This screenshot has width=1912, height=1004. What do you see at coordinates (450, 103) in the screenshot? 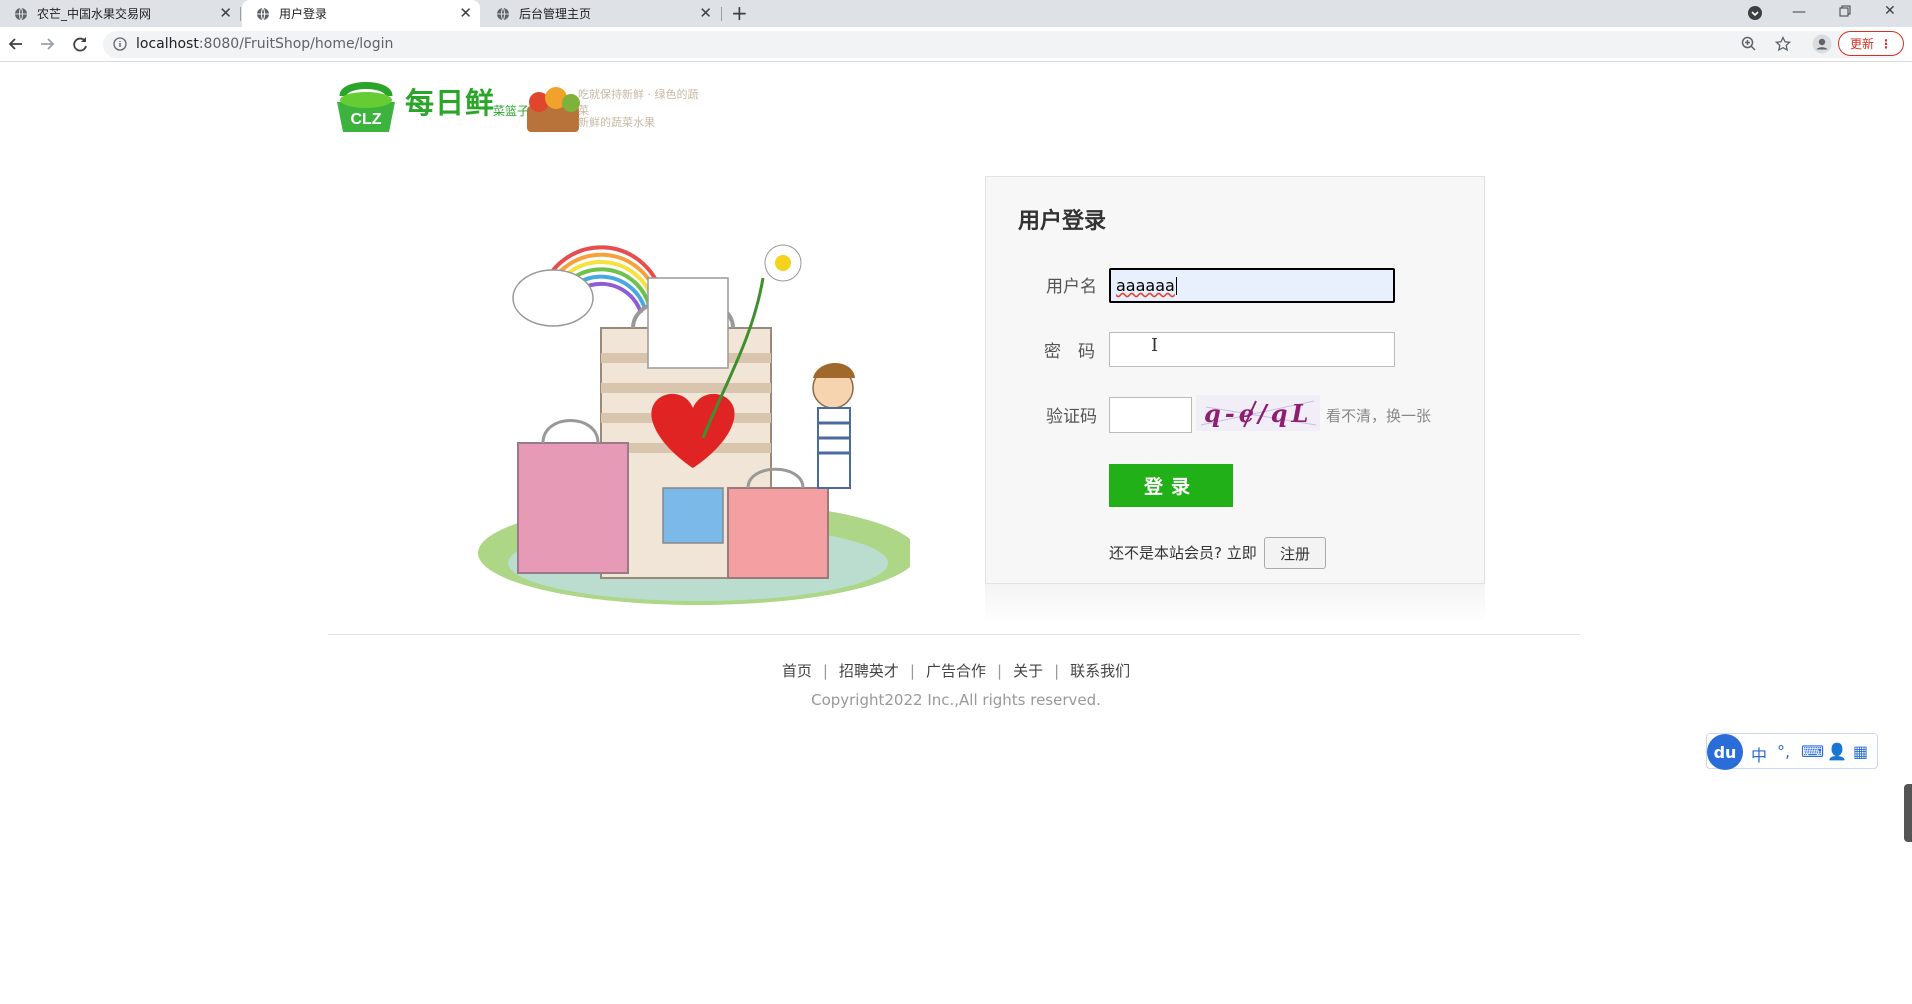
I see `logo-name: 每日鲜` at bounding box center [450, 103].